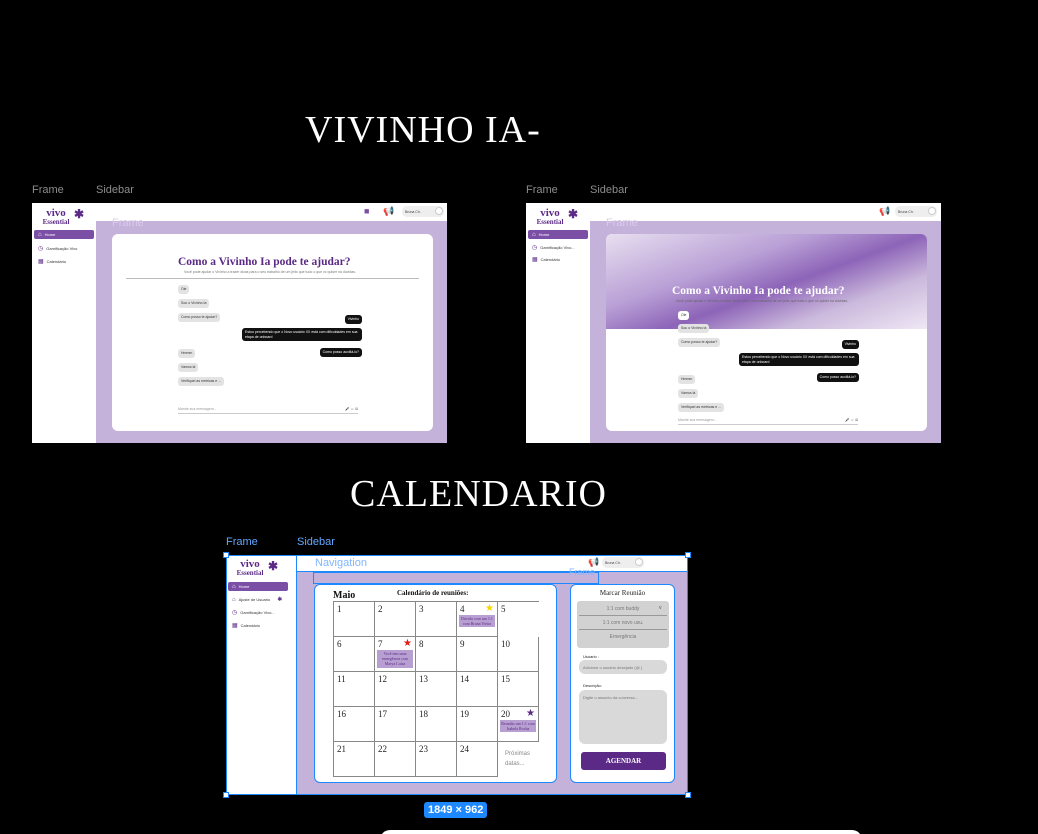  What do you see at coordinates (115, 190) in the screenshot?
I see `sidebar-label-1: Sidebar` at bounding box center [115, 190].